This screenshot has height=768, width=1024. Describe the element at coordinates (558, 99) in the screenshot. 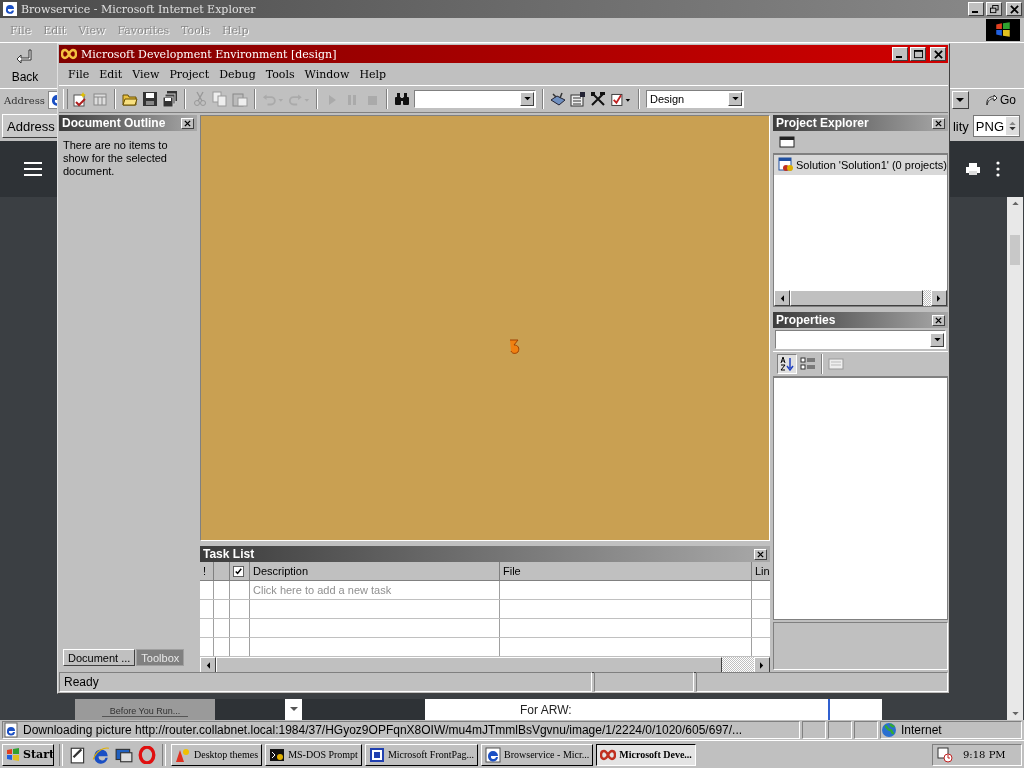

I see `solution-explorer-icon` at that location.